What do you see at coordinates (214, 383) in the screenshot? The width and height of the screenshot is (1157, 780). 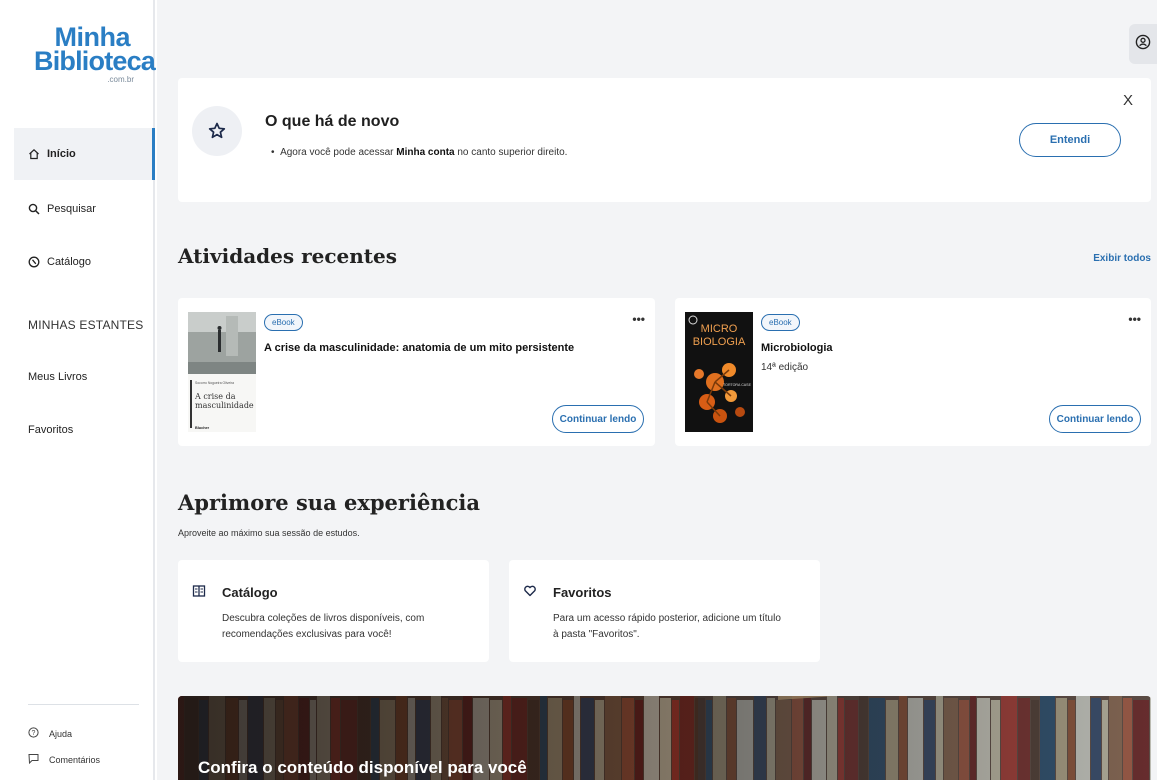 I see `cover-author: Socorro Nogueira Oliveira` at bounding box center [214, 383].